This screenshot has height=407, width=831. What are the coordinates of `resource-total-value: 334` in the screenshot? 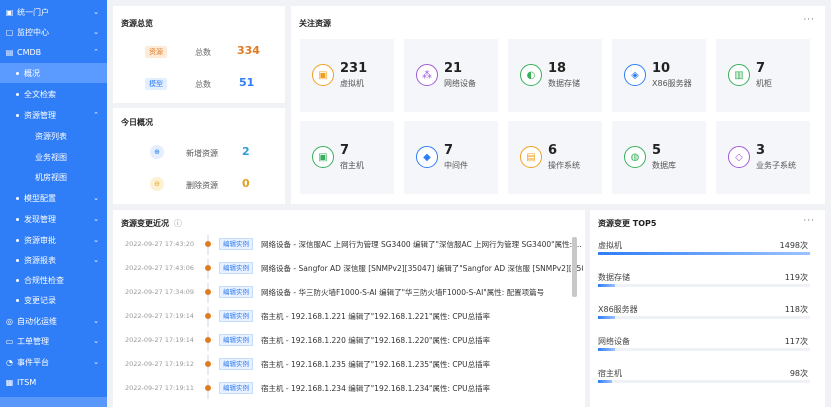 It's located at (248, 50).